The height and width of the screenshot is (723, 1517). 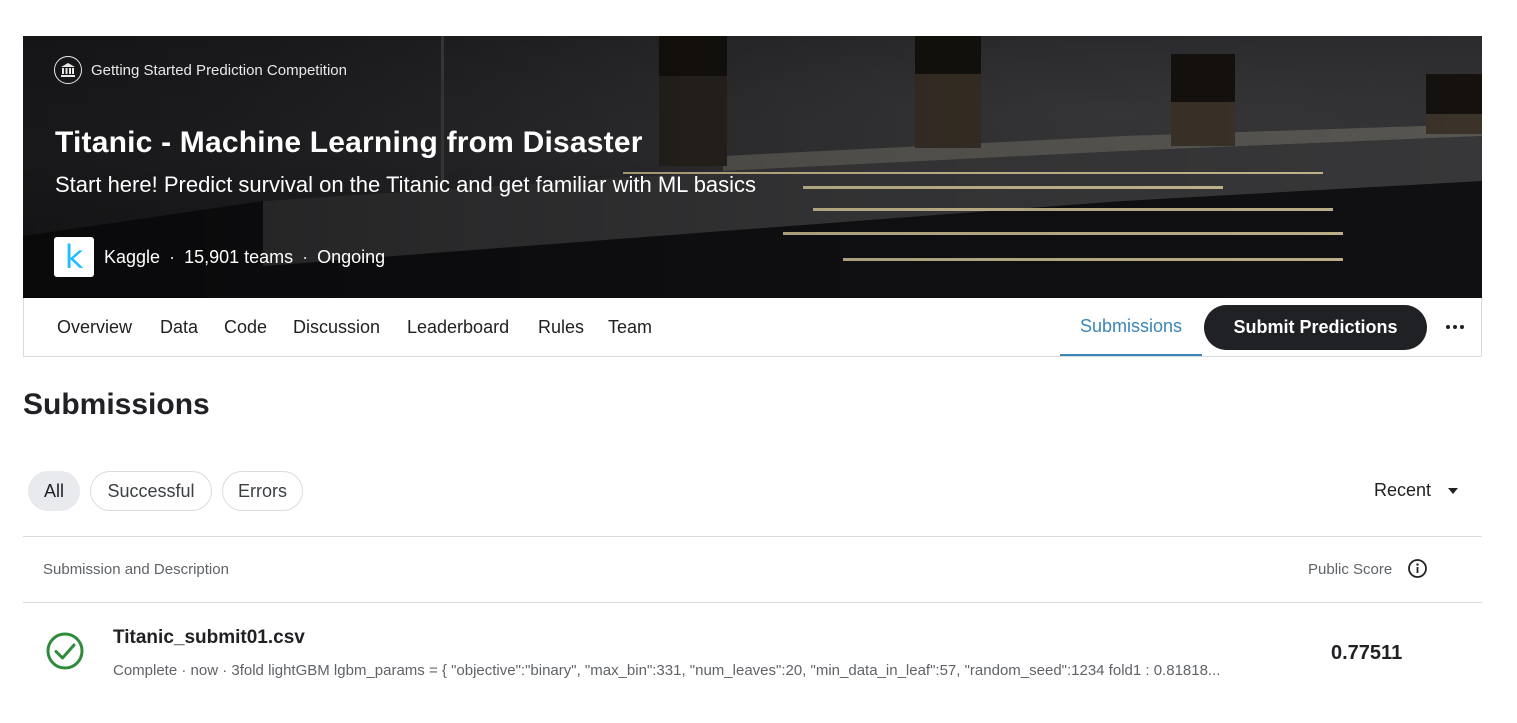 I want to click on tab-submissions: Submissions, so click(x=1131, y=327).